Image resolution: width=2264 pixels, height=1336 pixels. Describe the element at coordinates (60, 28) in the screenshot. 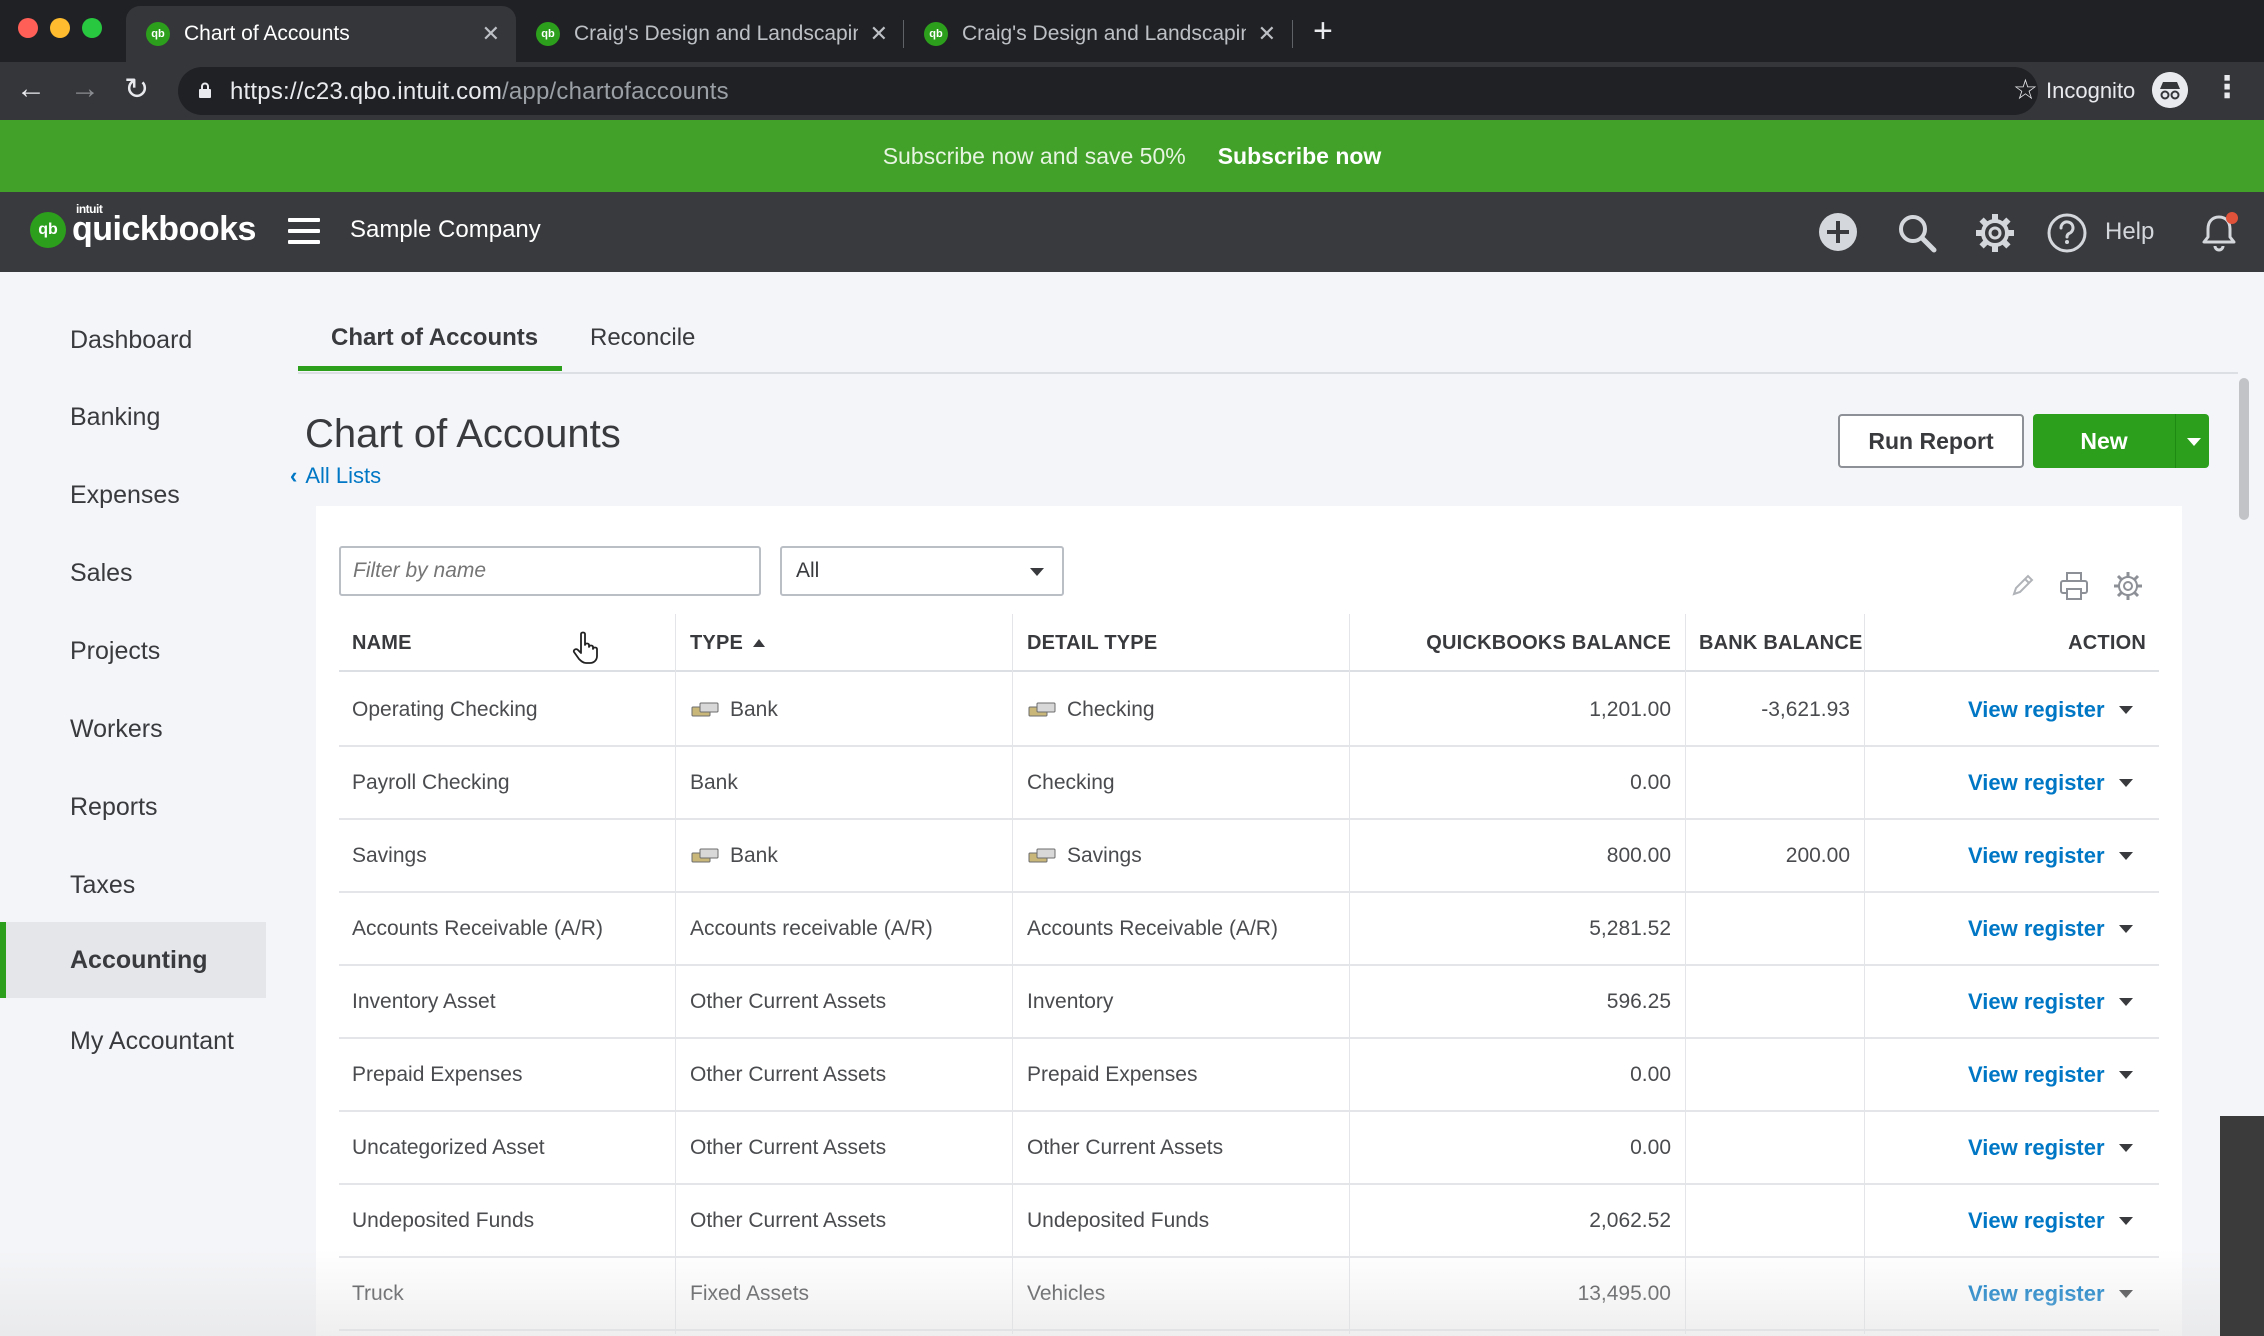

I see `window-minimize-button` at that location.